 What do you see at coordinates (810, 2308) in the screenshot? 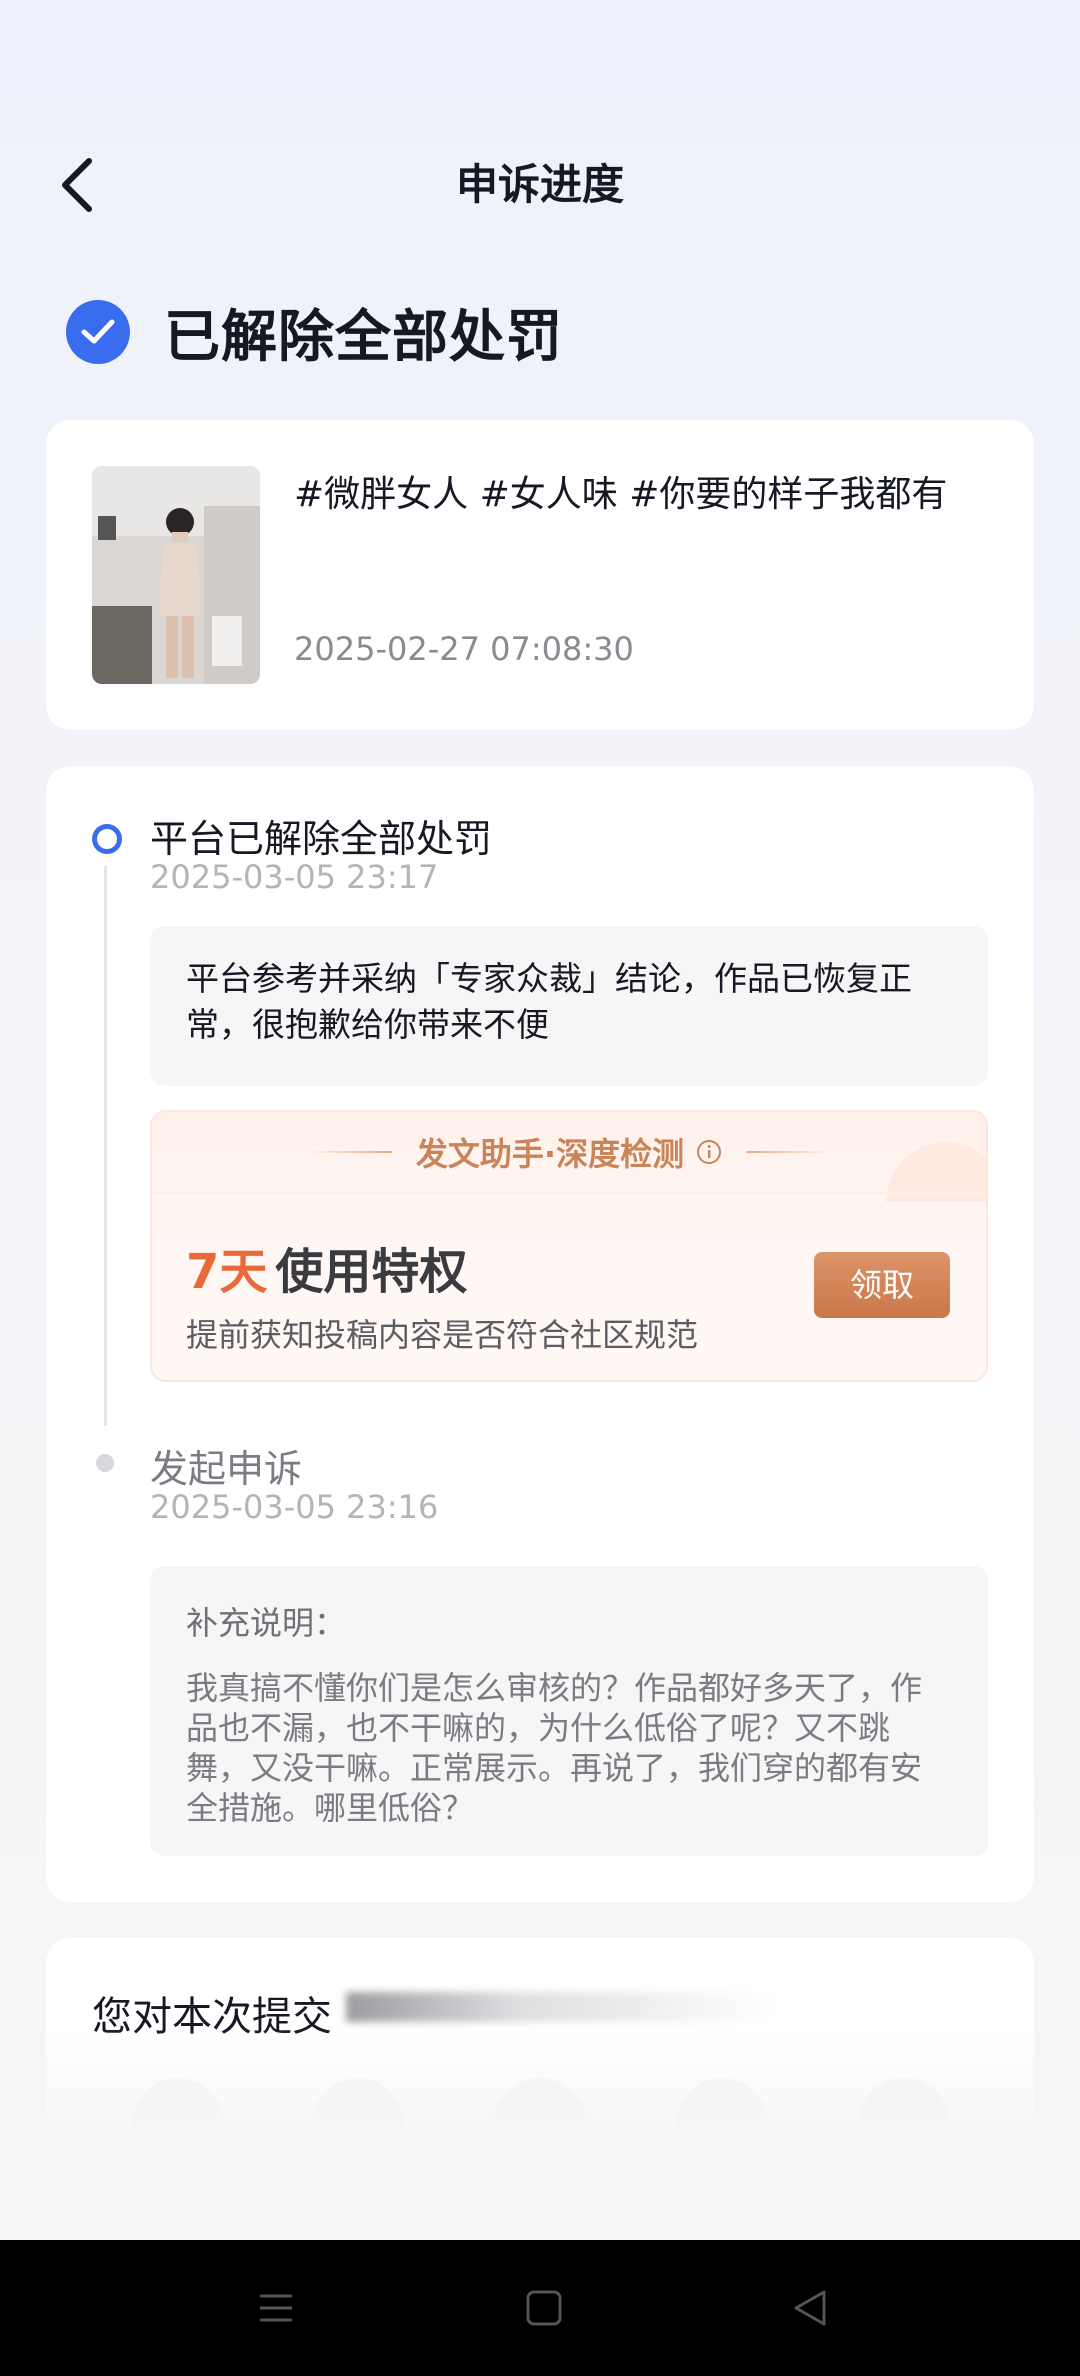
I see `back-triangle-icon` at bounding box center [810, 2308].